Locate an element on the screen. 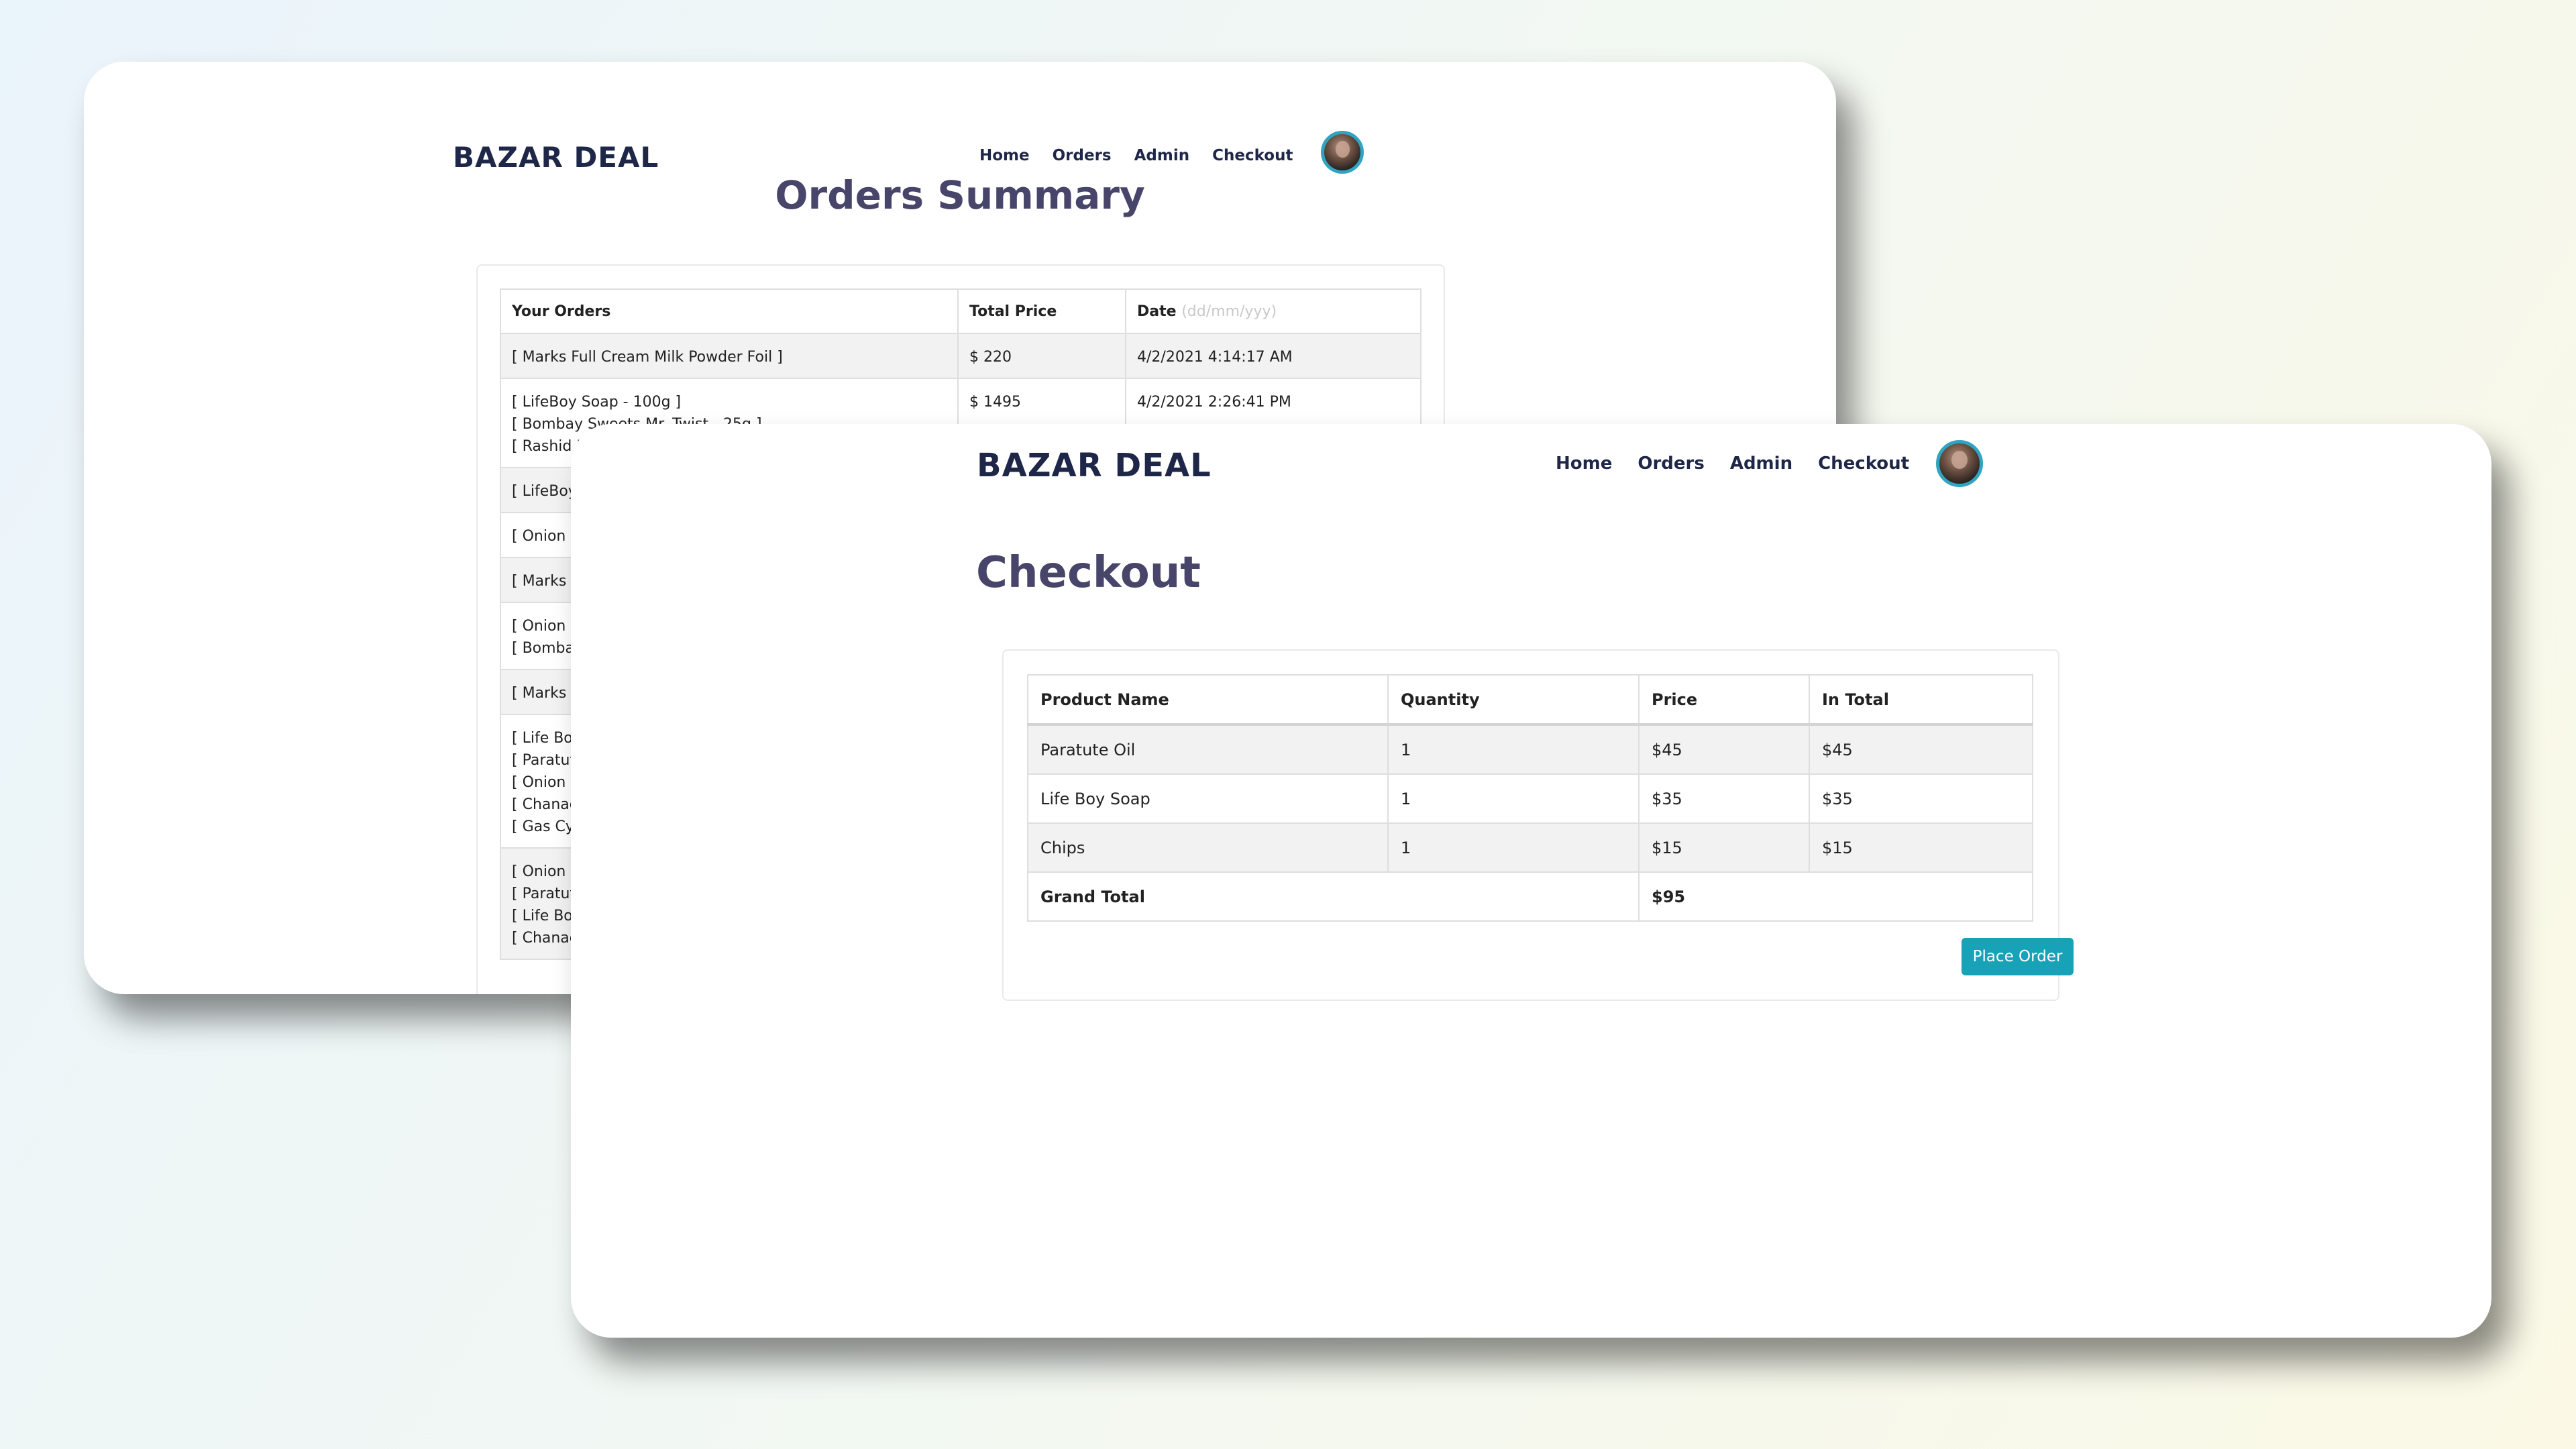  product-price: $35 is located at coordinates (1724, 798).